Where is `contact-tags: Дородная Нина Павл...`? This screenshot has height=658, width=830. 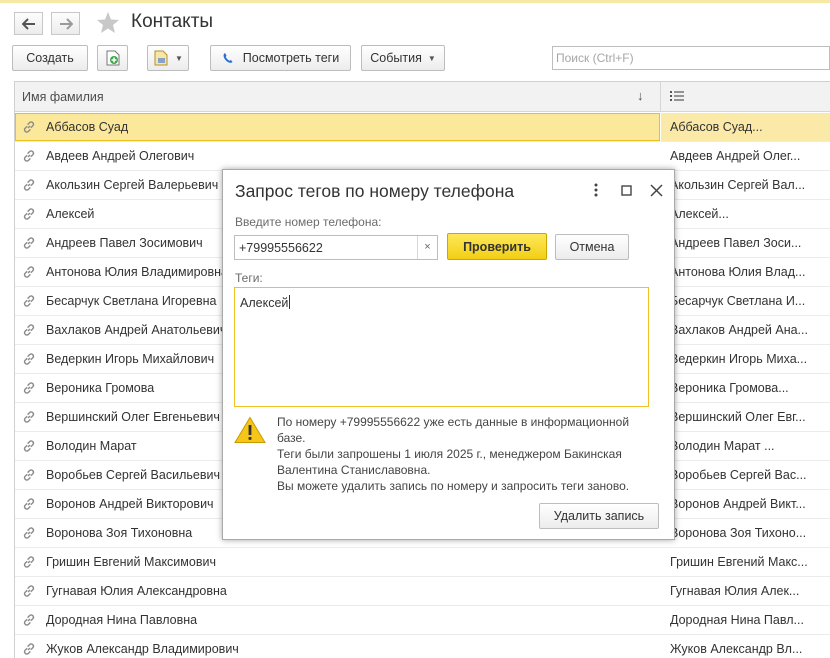 contact-tags: Дородная Нина Павл... is located at coordinates (745, 620).